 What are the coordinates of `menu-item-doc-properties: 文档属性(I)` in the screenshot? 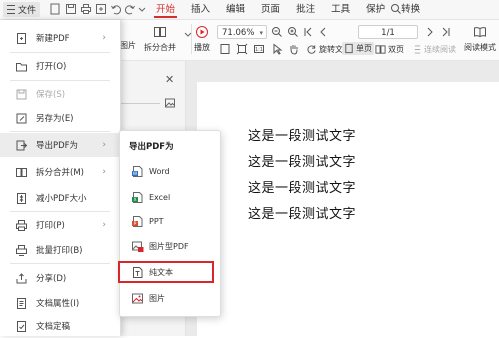 It's located at (60, 303).